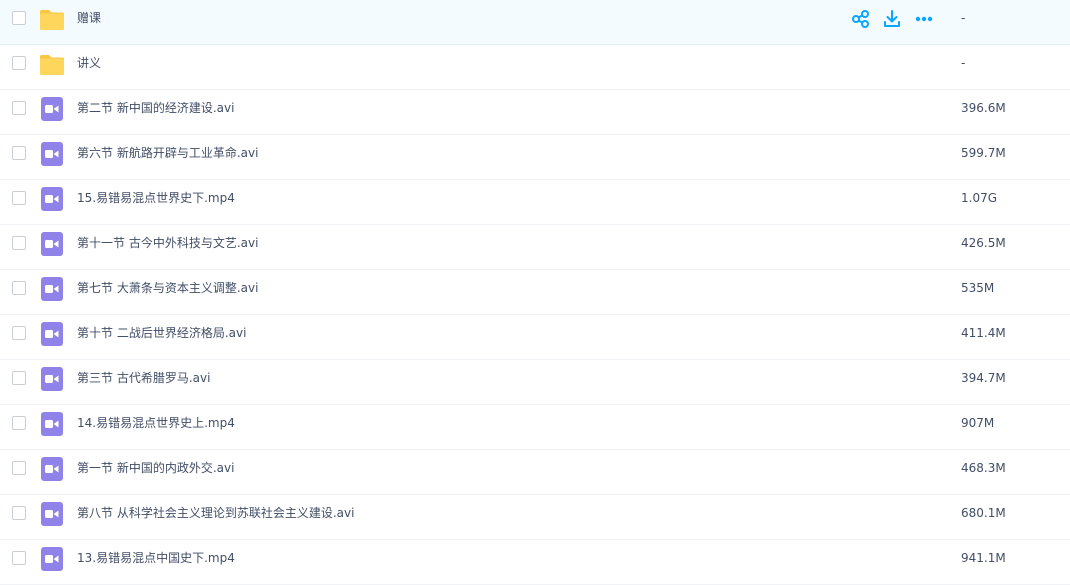 This screenshot has height=585, width=1070. I want to click on file-size: 394.7M, so click(983, 378).